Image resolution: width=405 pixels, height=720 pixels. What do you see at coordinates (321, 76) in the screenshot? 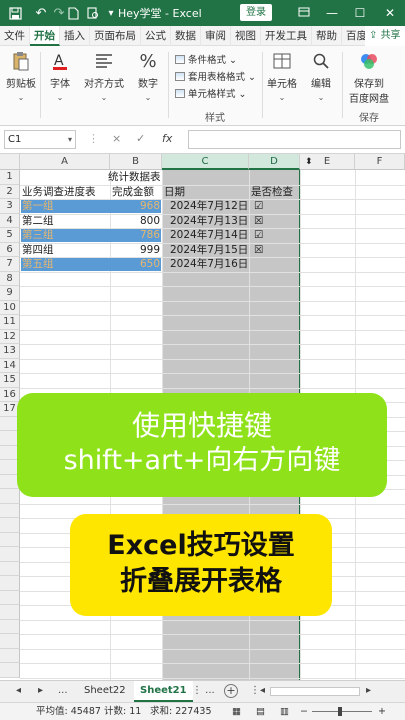
I see `editing-group: 编辑 ⌄` at bounding box center [321, 76].